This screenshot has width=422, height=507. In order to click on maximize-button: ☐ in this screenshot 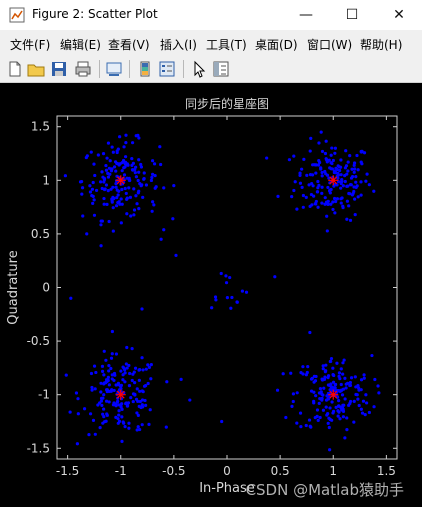, I will do `click(352, 15)`.